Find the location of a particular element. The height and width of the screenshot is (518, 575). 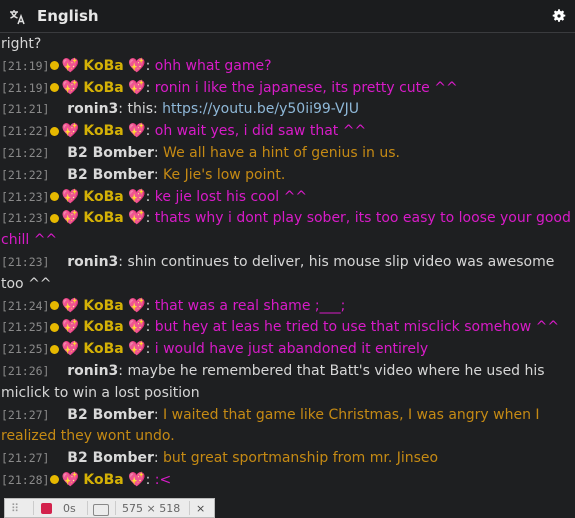

chat-message: [21:22] B2 Bomber: Ke Jie's low point. is located at coordinates (143, 174).